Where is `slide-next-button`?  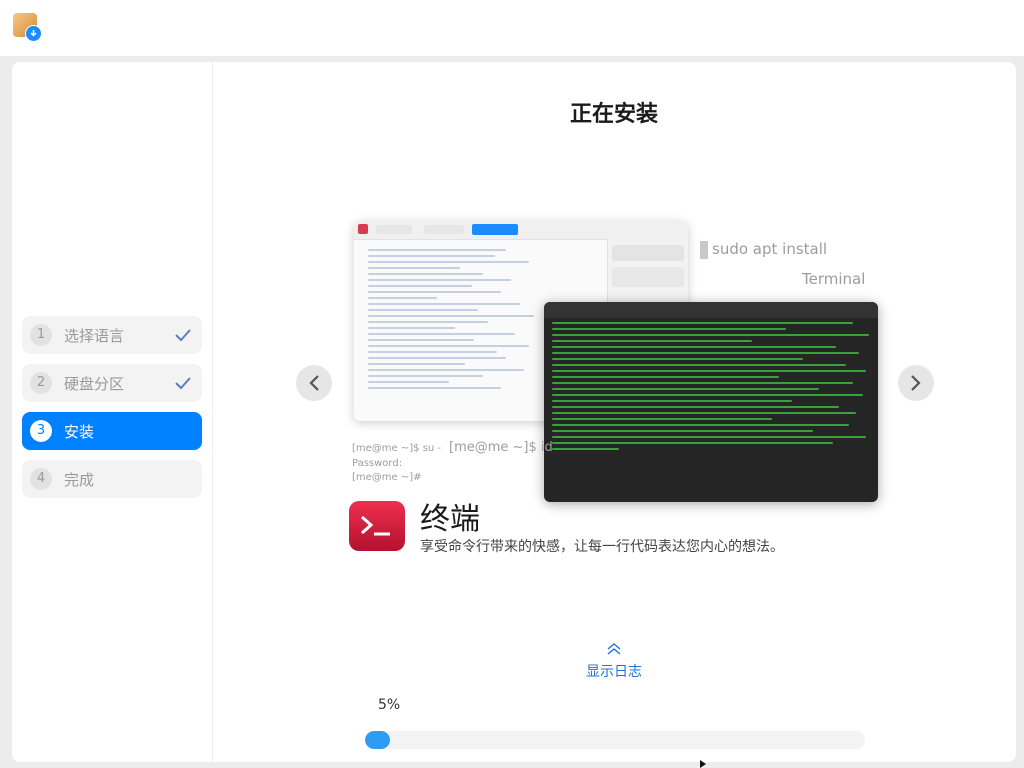
slide-next-button is located at coordinates (916, 383).